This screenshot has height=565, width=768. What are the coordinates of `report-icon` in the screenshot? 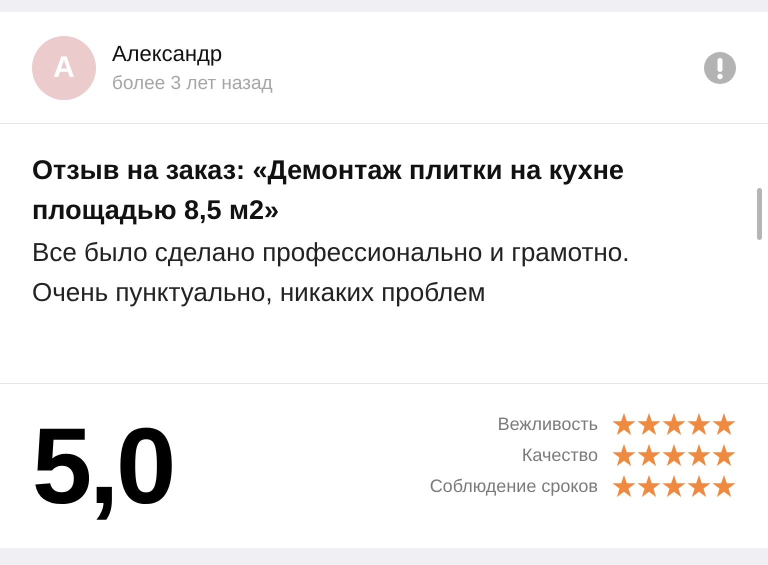 It's located at (720, 68).